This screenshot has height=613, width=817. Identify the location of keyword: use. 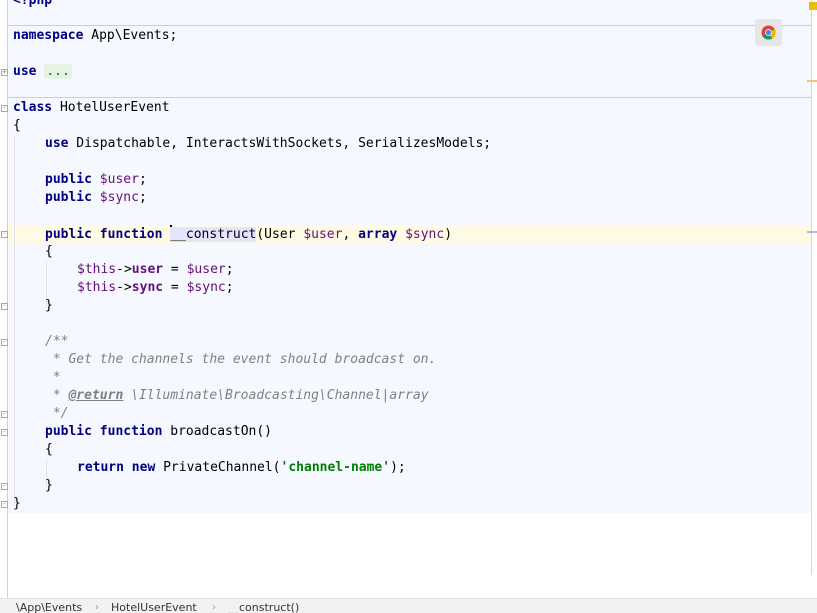
(57, 143).